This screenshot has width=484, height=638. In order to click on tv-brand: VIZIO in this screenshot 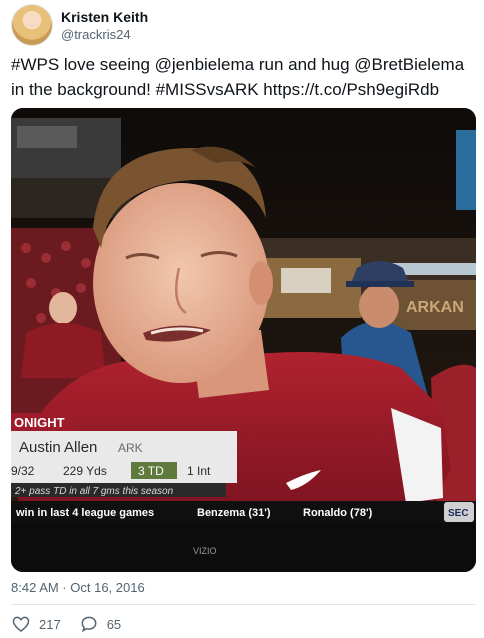, I will do `click(205, 551)`.